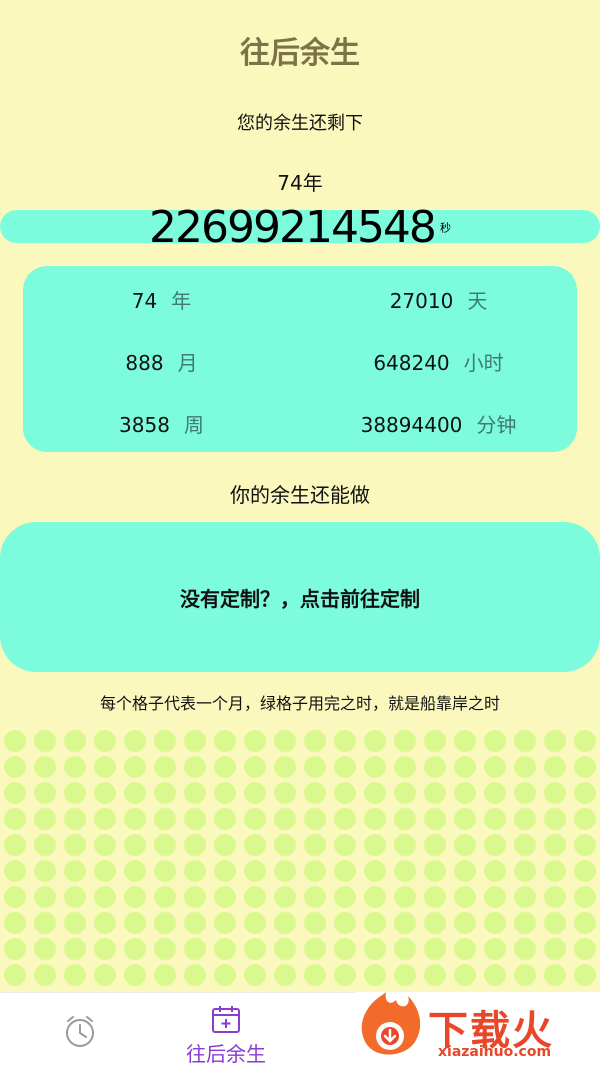 This screenshot has width=600, height=1068. I want to click on seconds-unit: 秒, so click(446, 228).